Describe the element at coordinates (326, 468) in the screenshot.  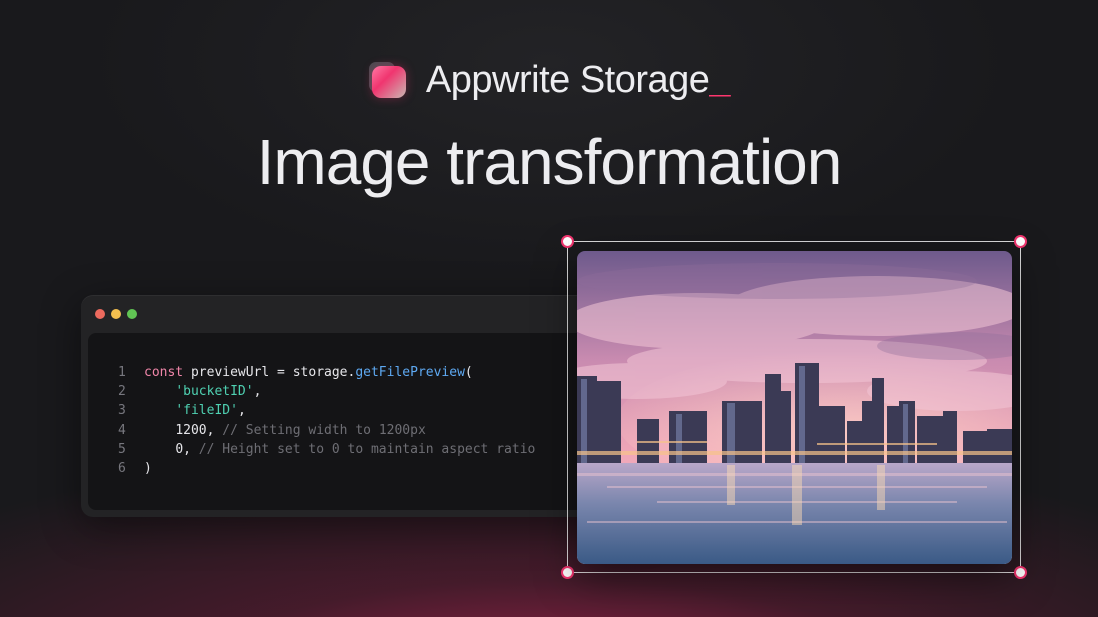
I see `code-line-6: 6)` at that location.